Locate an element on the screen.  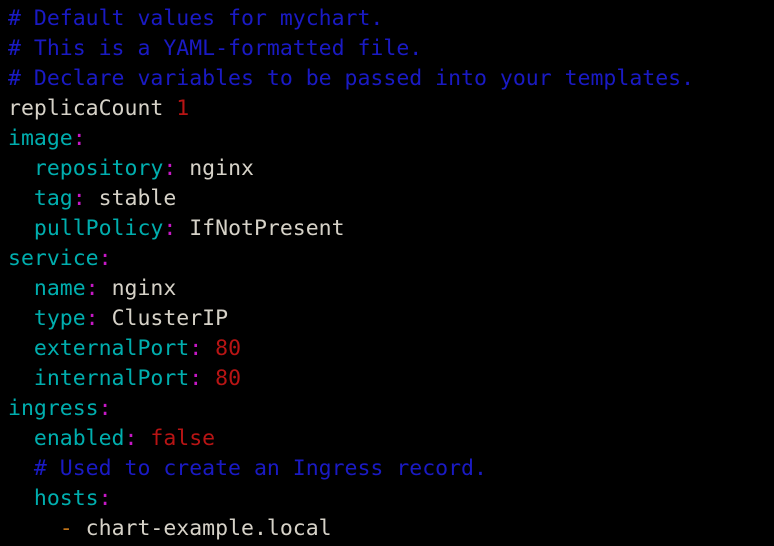
token-comment: # This is a YAML-formatted file. is located at coordinates (215, 48).